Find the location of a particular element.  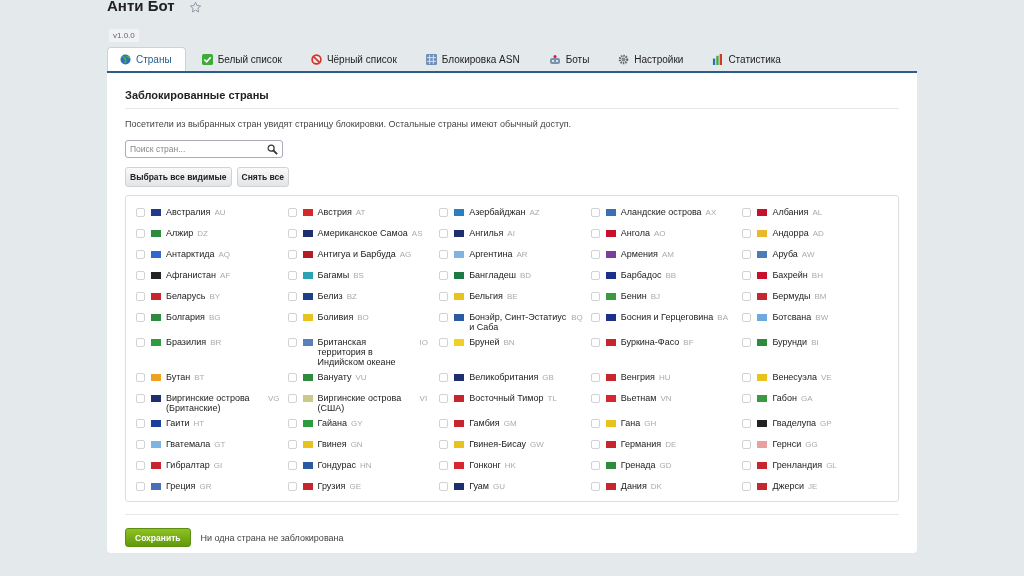

country-code: AZ is located at coordinates (534, 212).